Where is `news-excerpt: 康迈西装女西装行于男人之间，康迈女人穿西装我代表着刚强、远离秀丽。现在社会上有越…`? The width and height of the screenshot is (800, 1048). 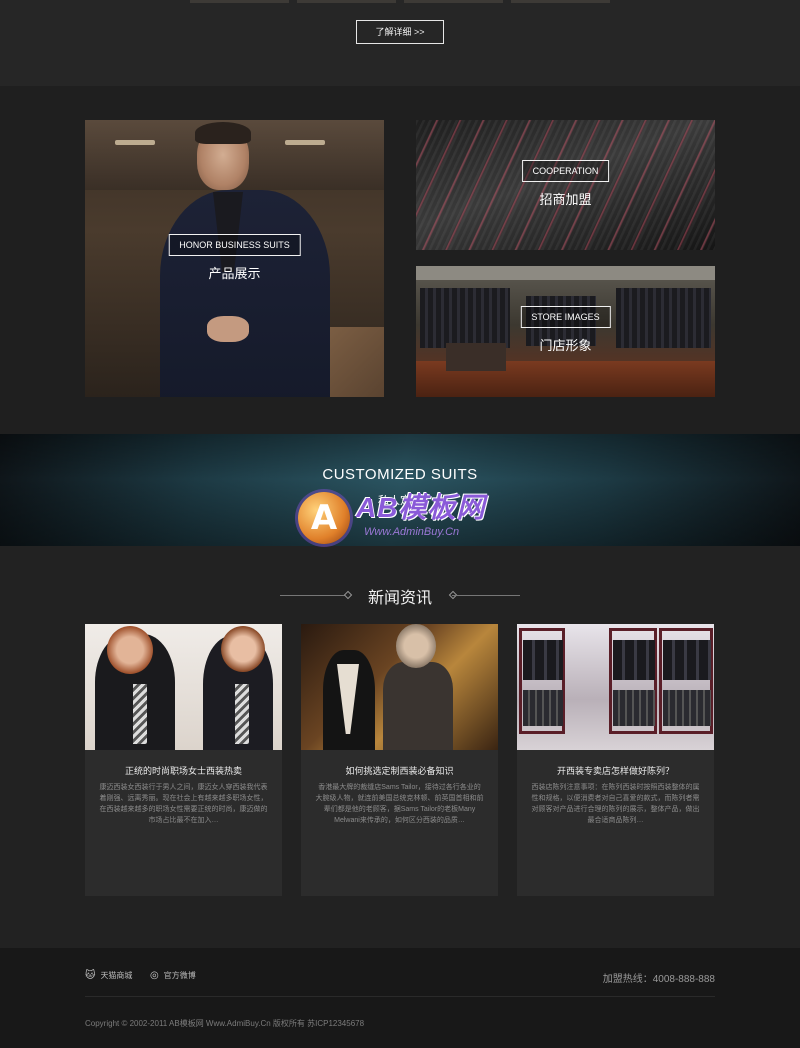 news-excerpt: 康迈西装女西装行于男人之间，康迈女人穿西装我代表着刚强、远离秀丽。现在社会上有越… is located at coordinates (183, 804).